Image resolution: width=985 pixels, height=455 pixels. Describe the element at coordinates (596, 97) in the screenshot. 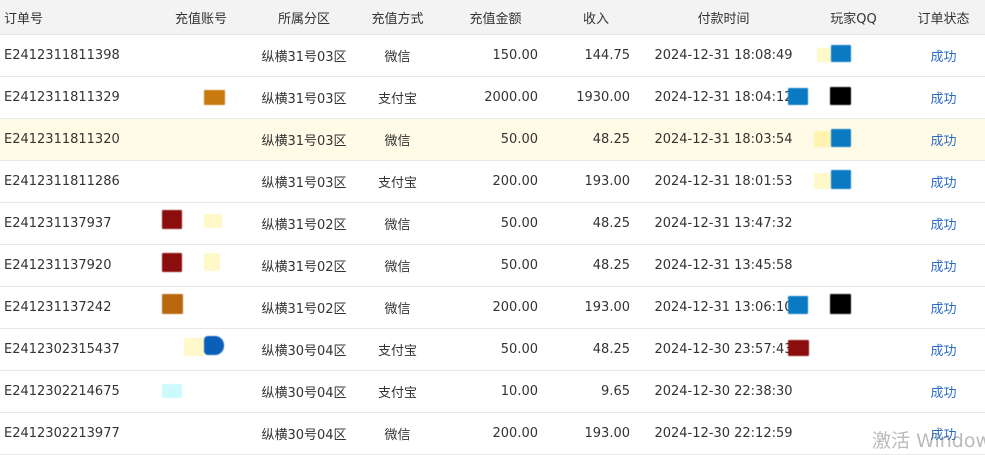

I see `income: 1930.00` at that location.